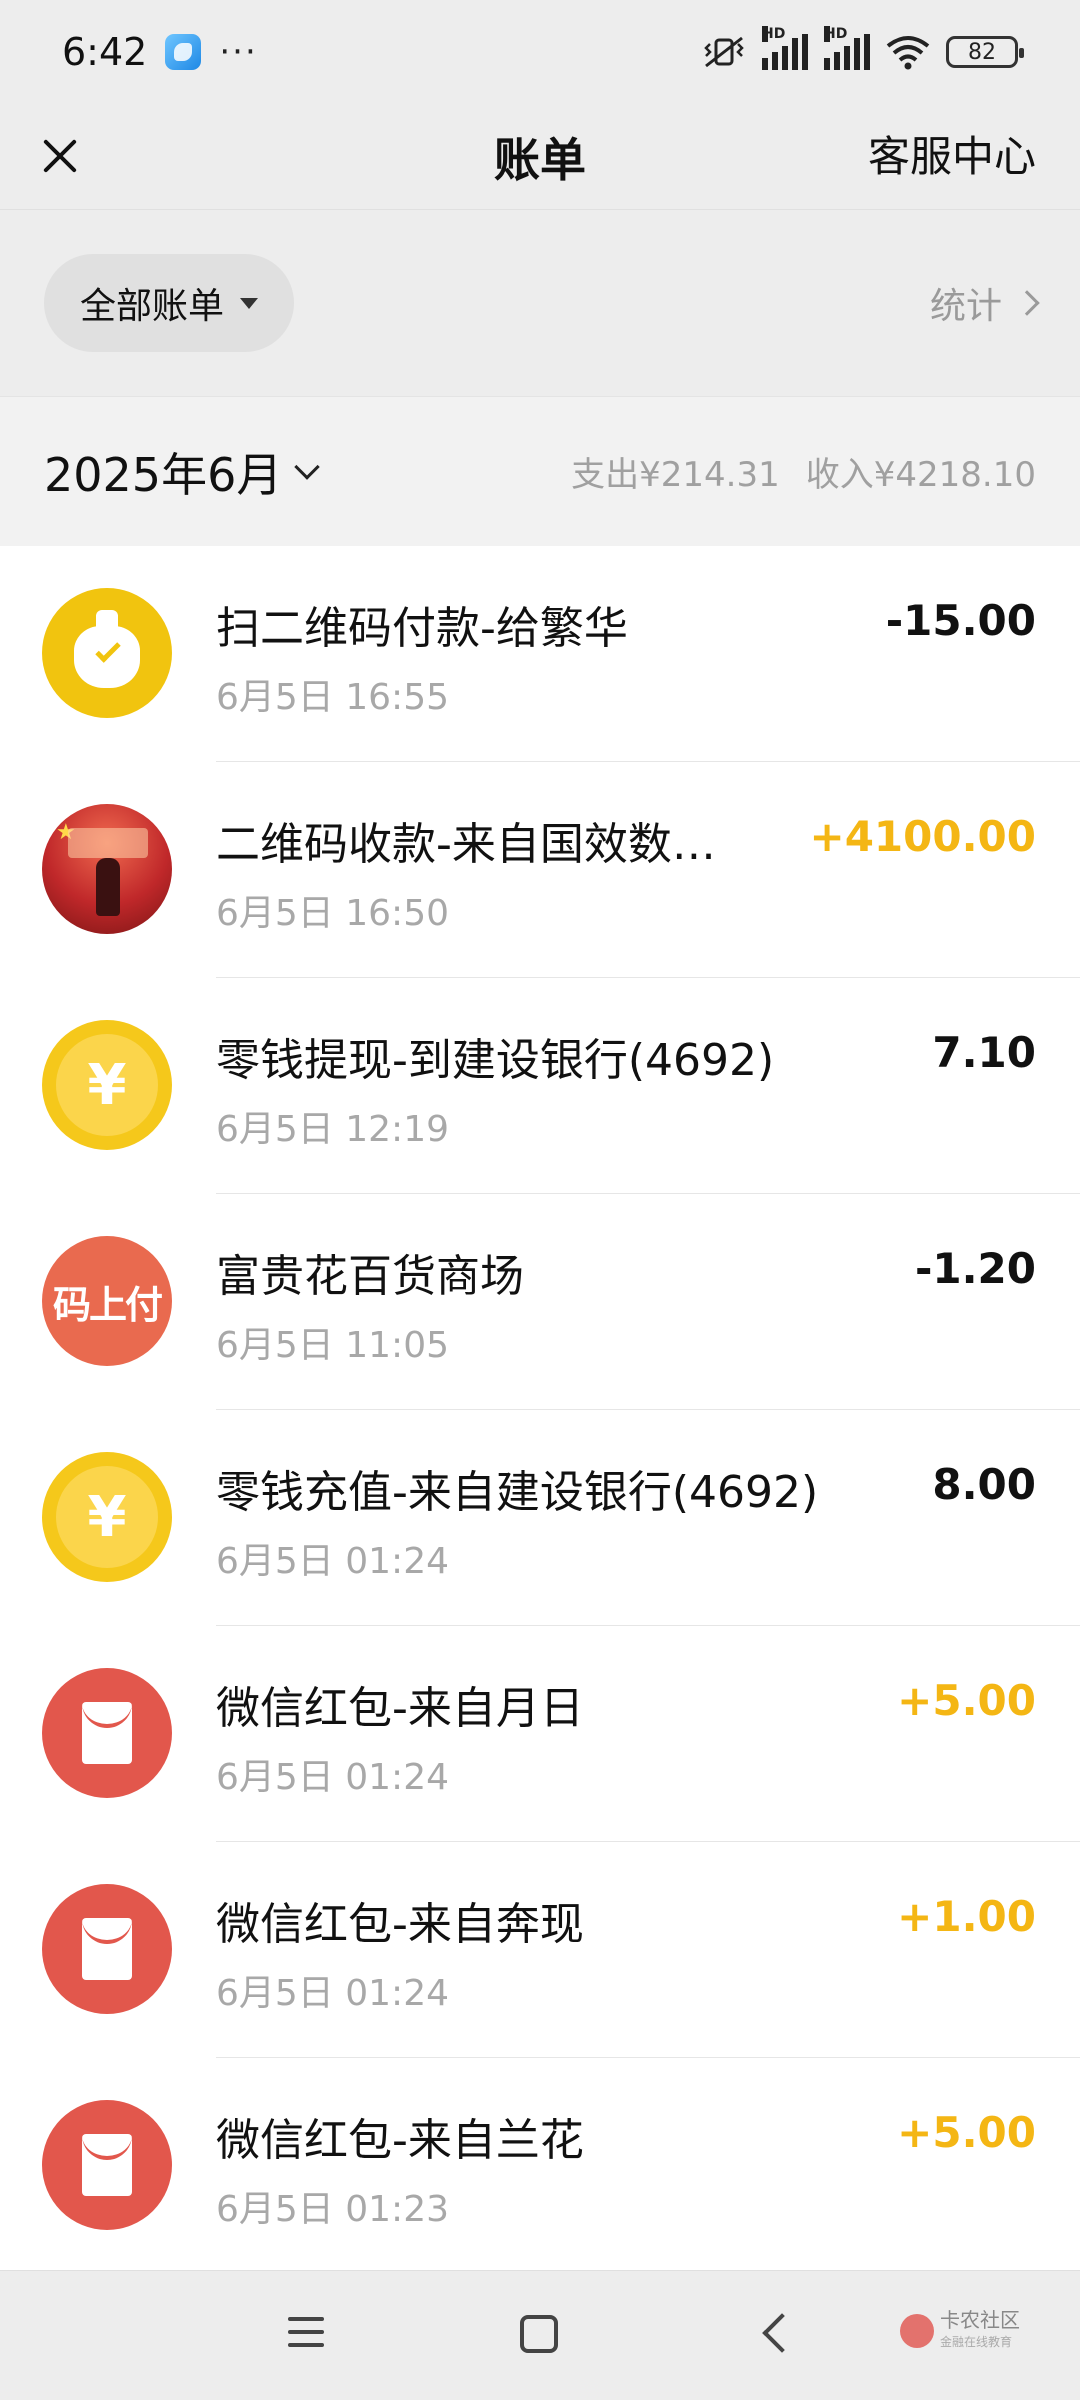 Image resolution: width=1080 pixels, height=2400 pixels. Describe the element at coordinates (908, 53) in the screenshot. I see `wifi-icon` at that location.